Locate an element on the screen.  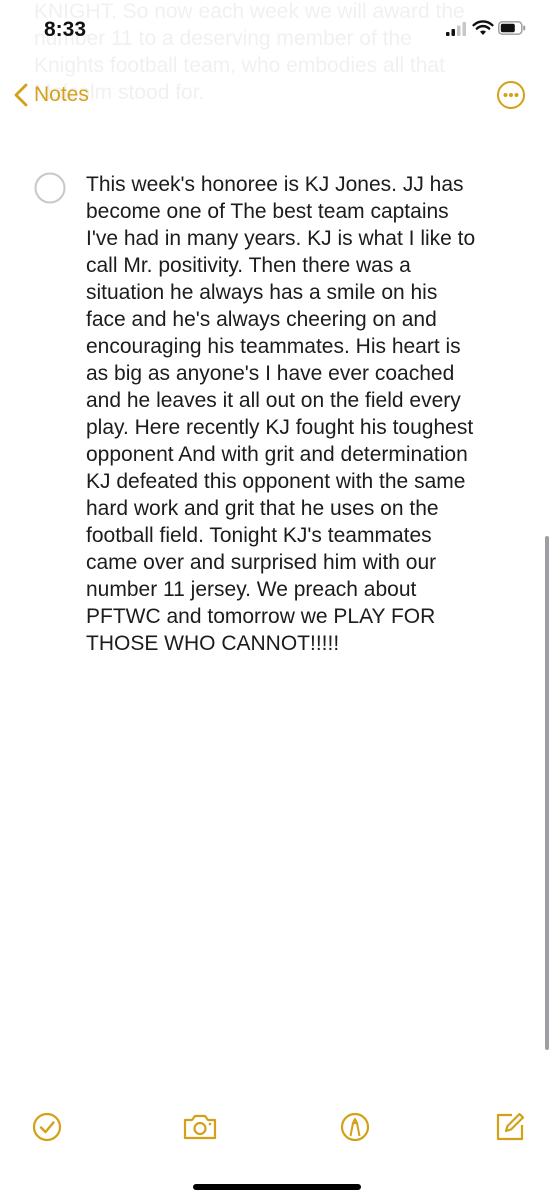
ellipsis-circle-icon is located at coordinates (511, 95).